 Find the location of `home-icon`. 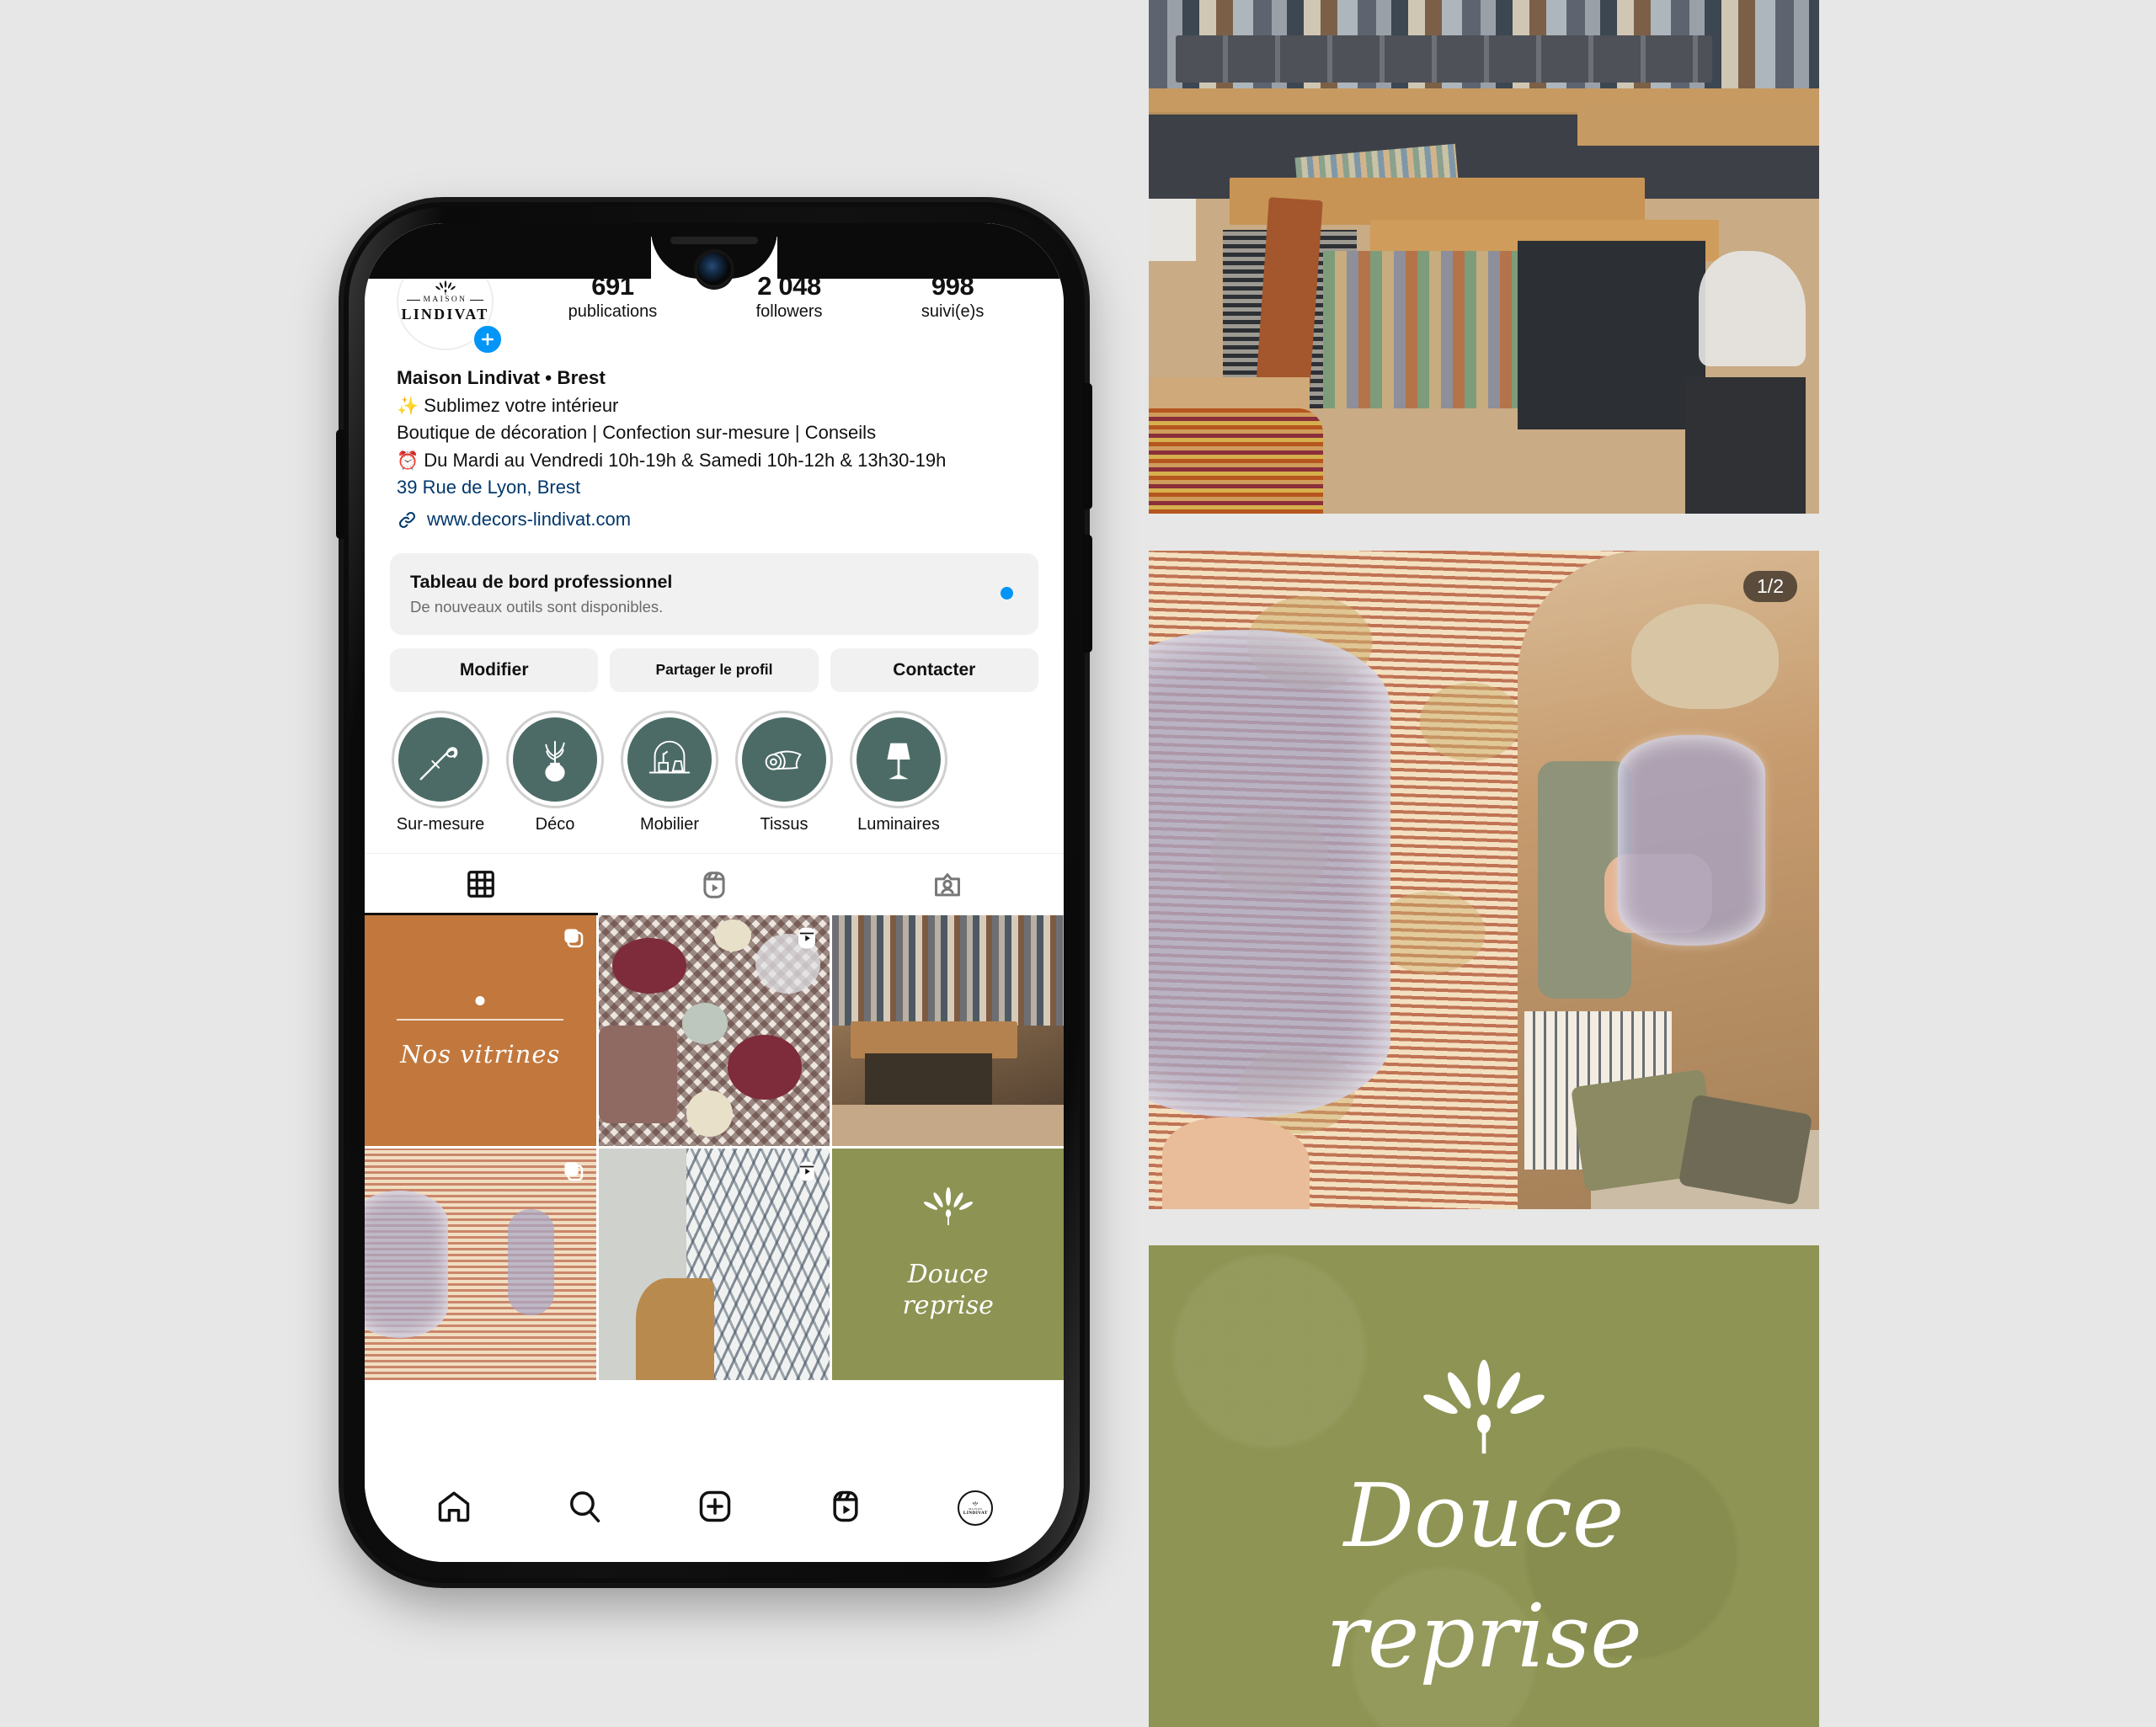

home-icon is located at coordinates (454, 1506).